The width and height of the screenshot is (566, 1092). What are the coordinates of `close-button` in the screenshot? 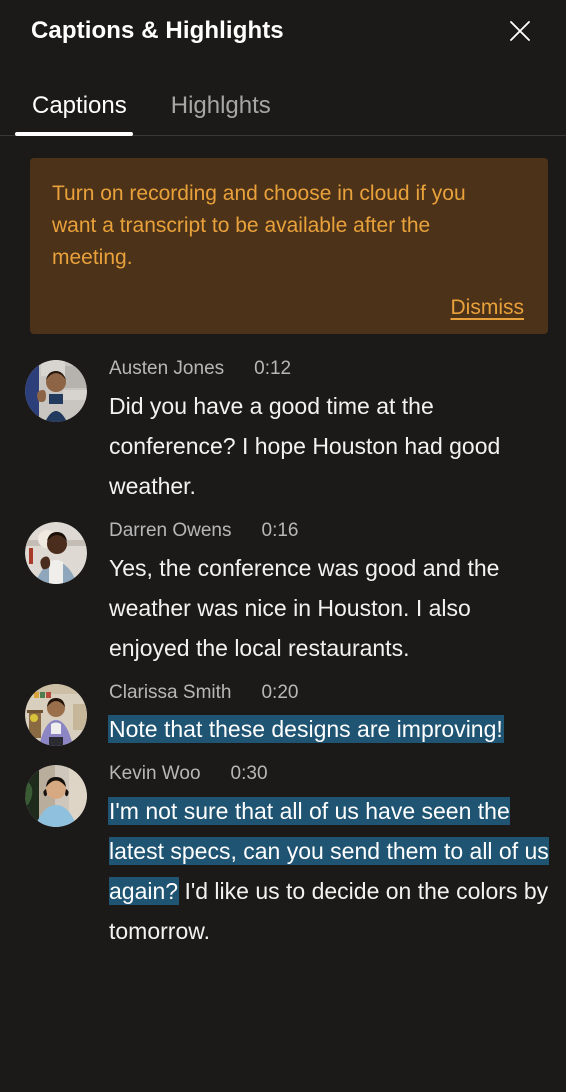 It's located at (520, 31).